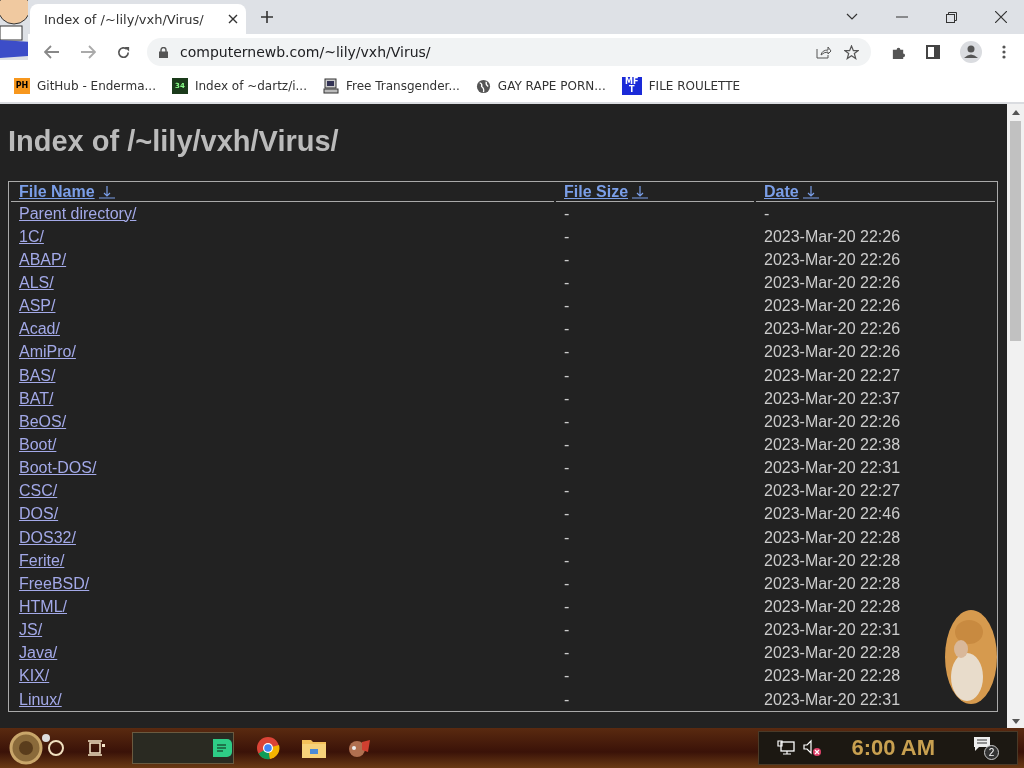 This screenshot has width=1024, height=768. What do you see at coordinates (314, 748) in the screenshot?
I see `folder-icon` at bounding box center [314, 748].